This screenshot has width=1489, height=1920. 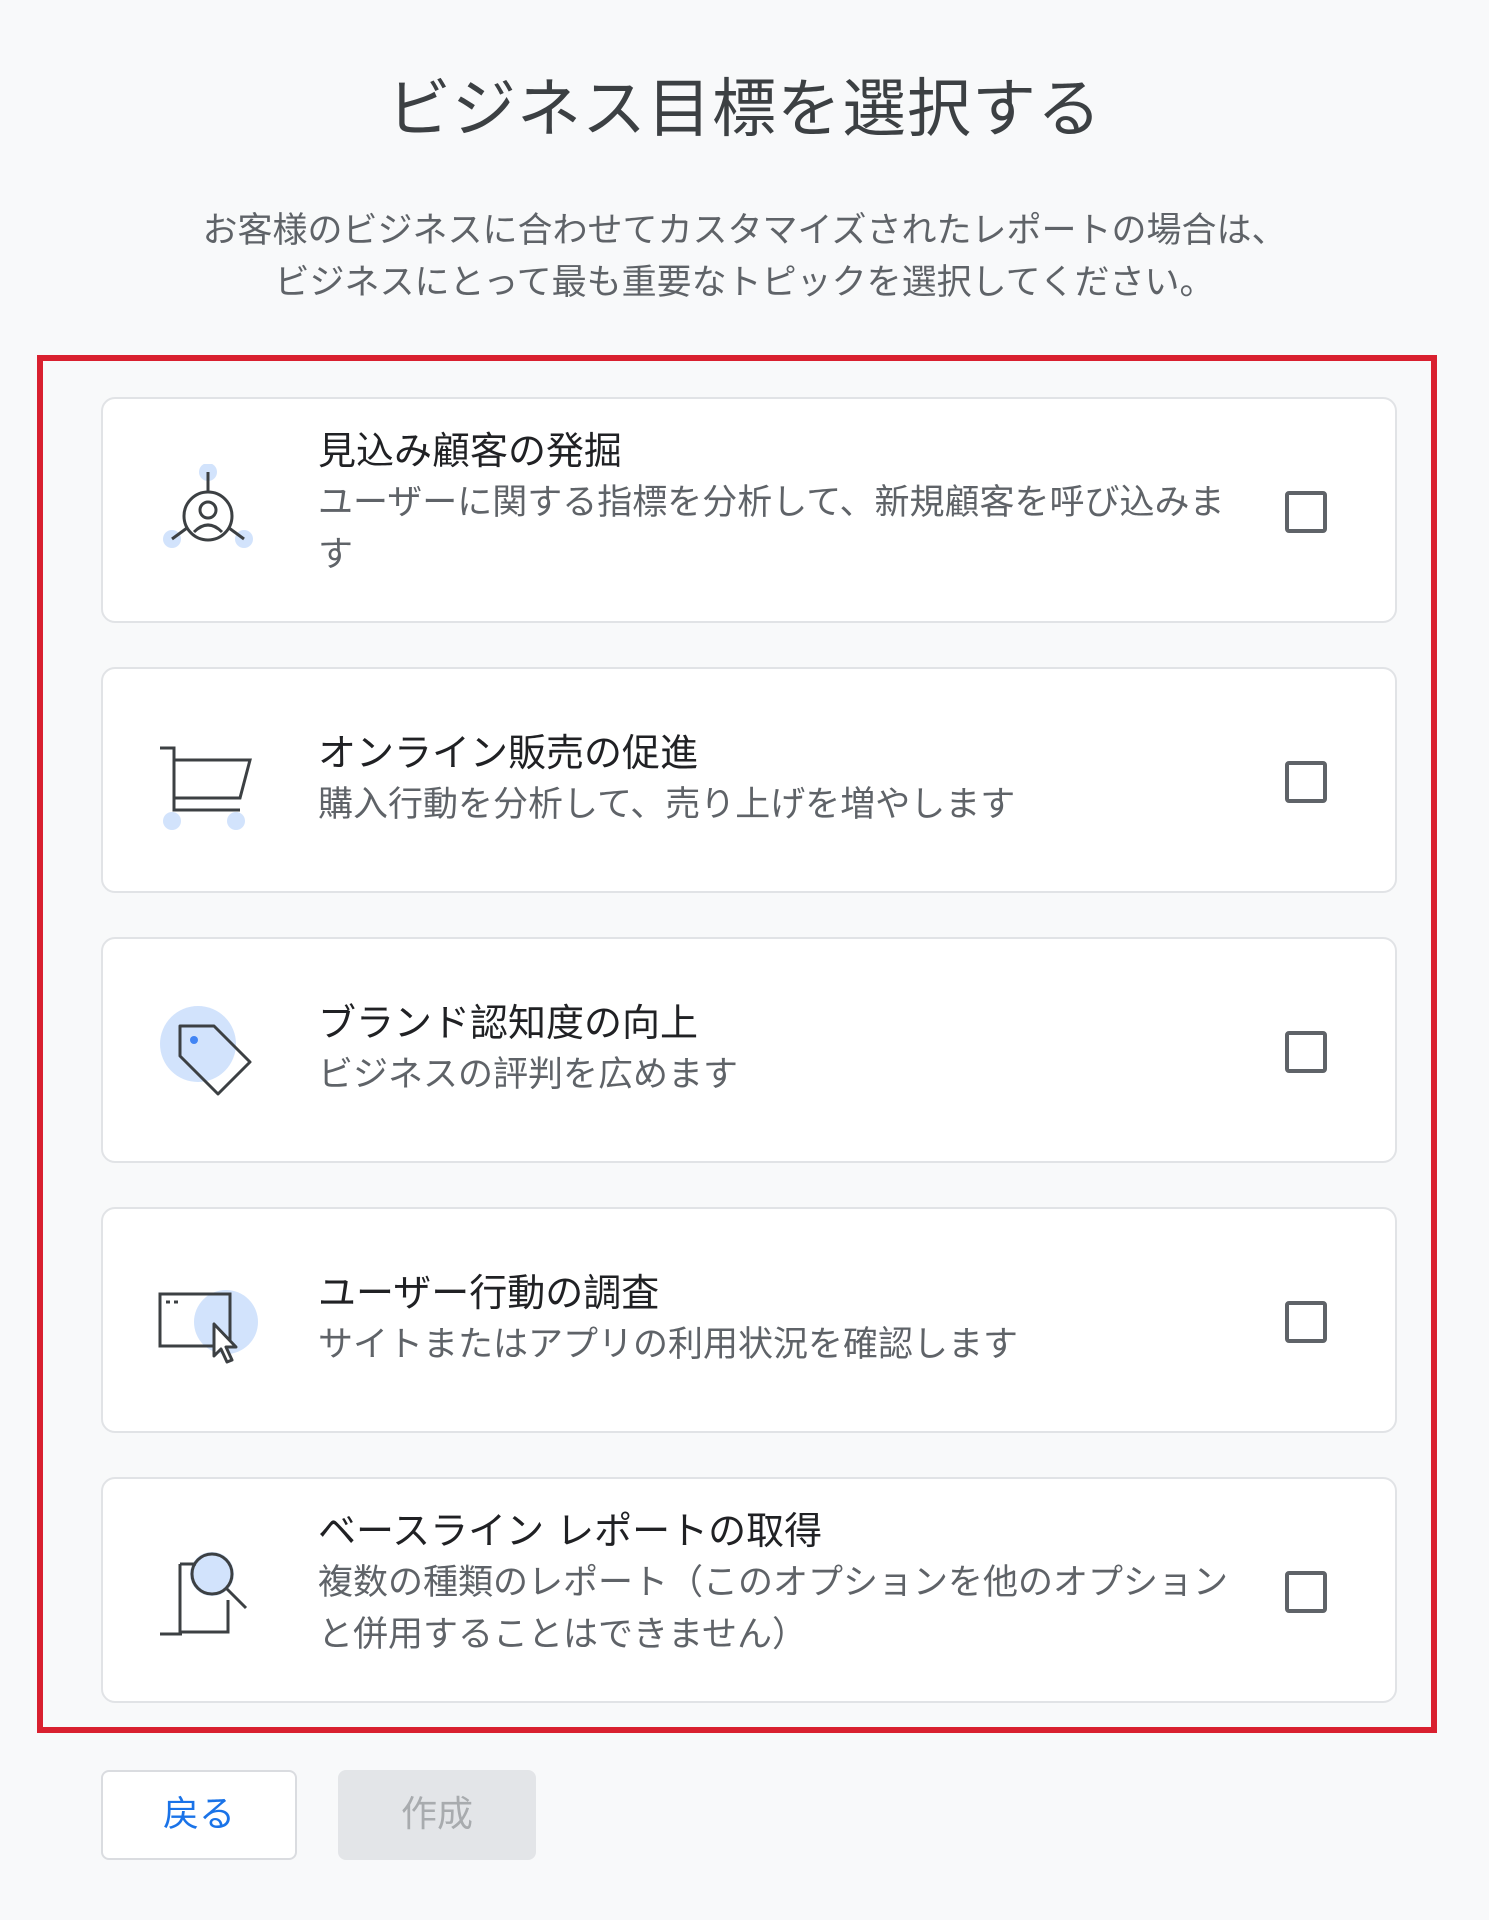 I want to click on option-title: ブランド認知度の向上, so click(x=508, y=1023).